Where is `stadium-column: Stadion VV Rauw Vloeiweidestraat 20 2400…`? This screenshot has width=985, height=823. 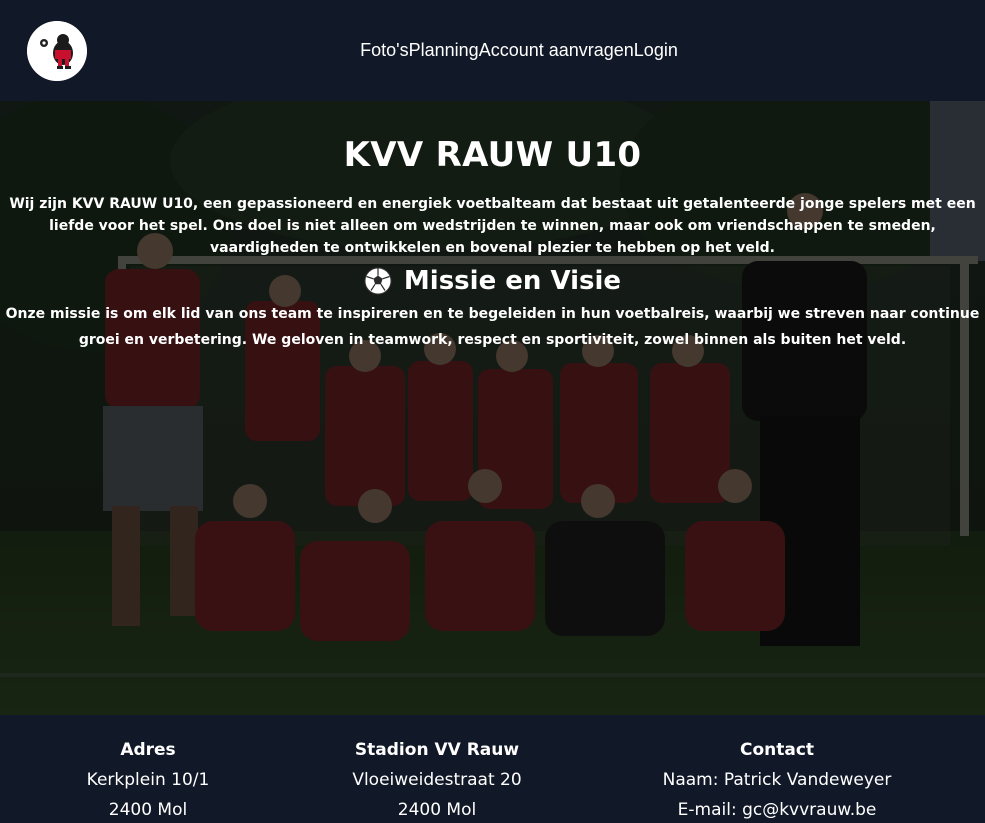
stadium-column: Stadion VV Rauw Vloeiweidestraat 20 2400… is located at coordinates (437, 780).